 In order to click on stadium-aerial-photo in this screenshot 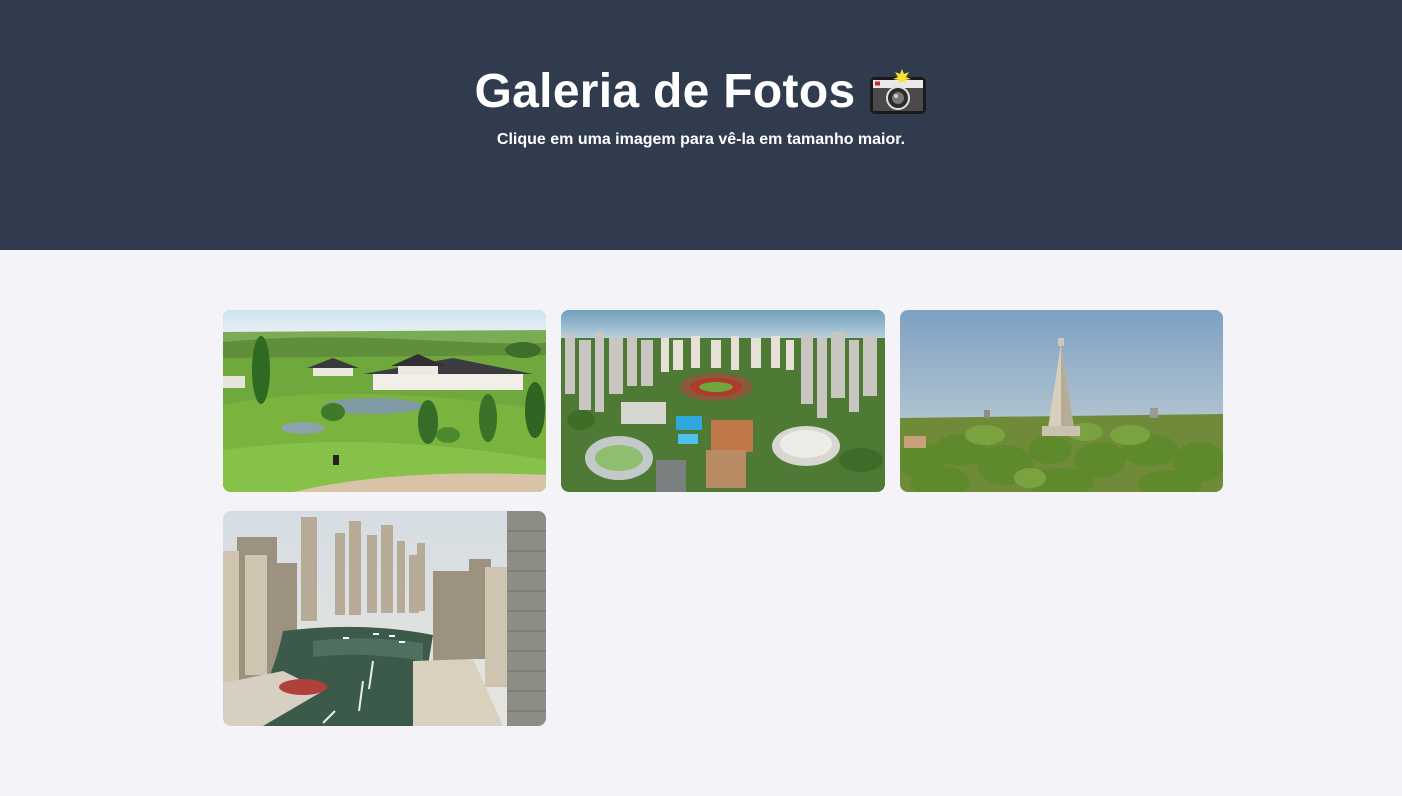, I will do `click(723, 401)`.